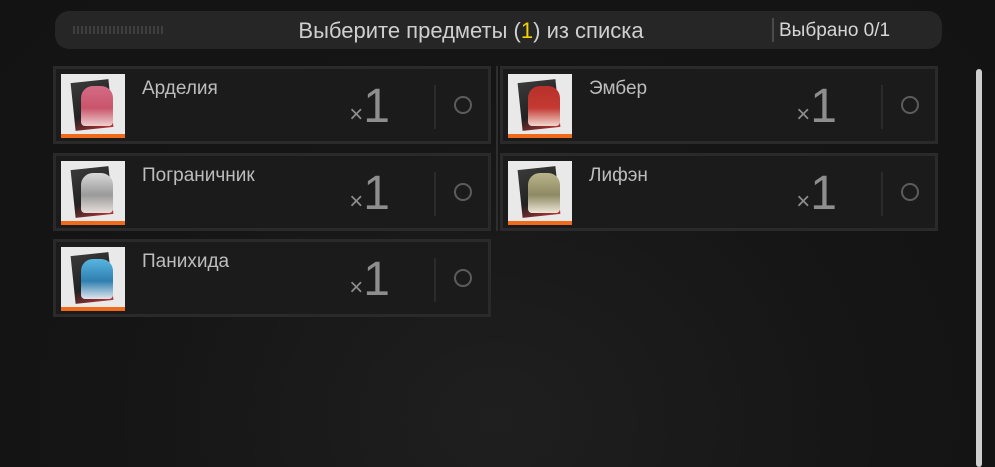  What do you see at coordinates (272, 278) in the screenshot?
I see `item-card: Панихида ×1` at bounding box center [272, 278].